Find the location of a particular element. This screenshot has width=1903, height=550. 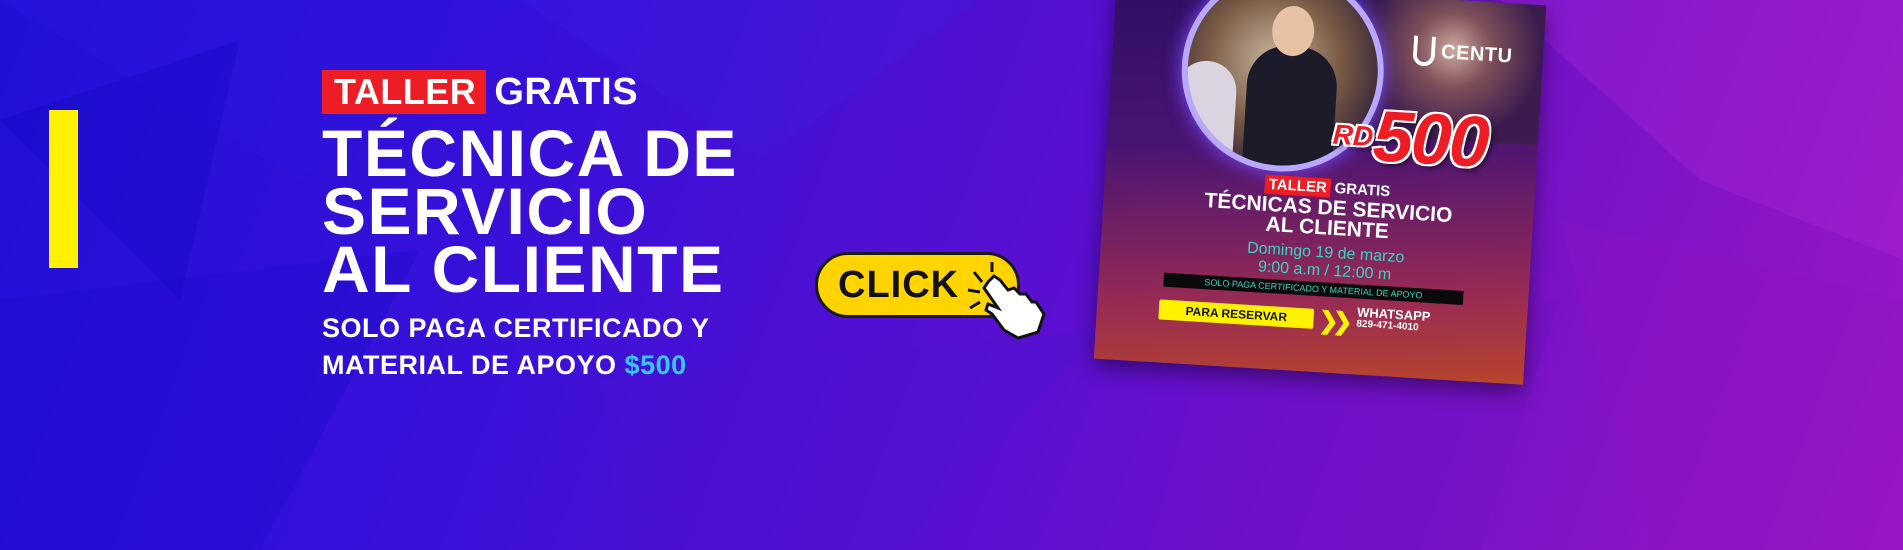

flyer-price-prefix: RD is located at coordinates (1353, 135).